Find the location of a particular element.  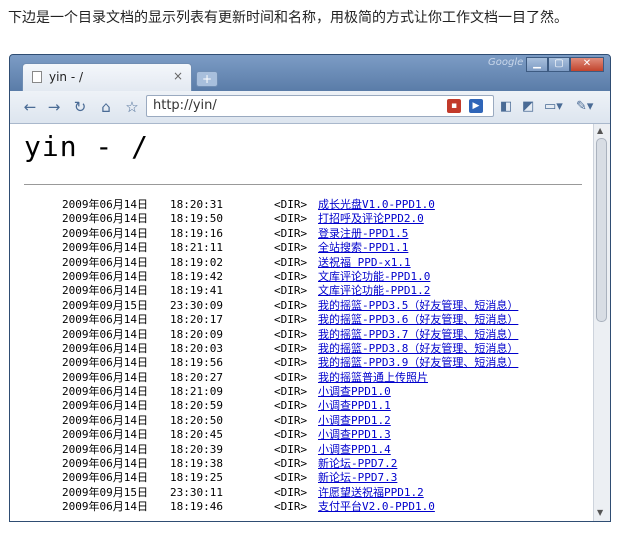

directory-link: 我的摇篮普通上传照片 is located at coordinates (373, 378).